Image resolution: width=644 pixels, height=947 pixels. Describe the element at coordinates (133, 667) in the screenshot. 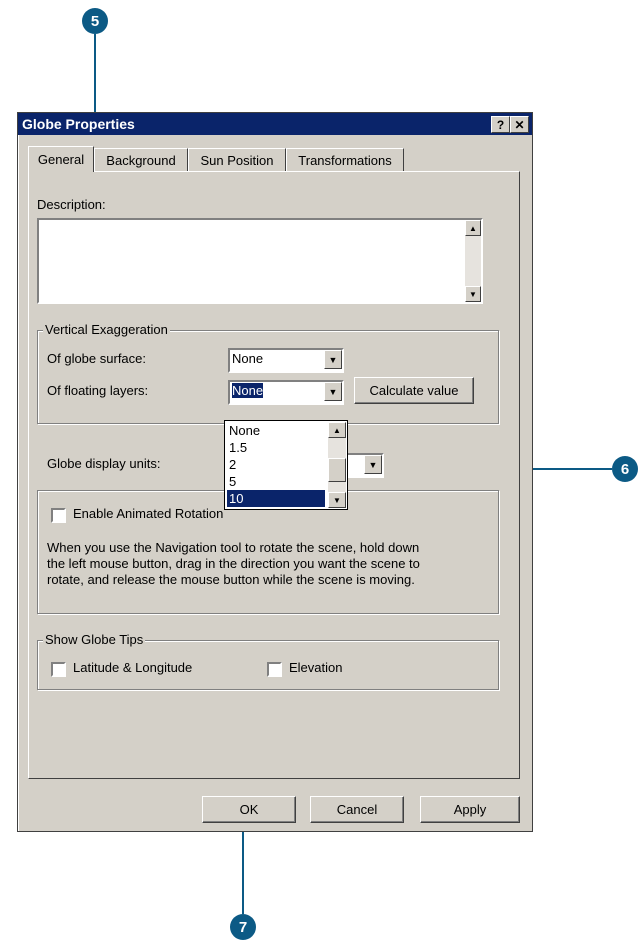

I see `latlong-label: Latitude & Longitude` at that location.